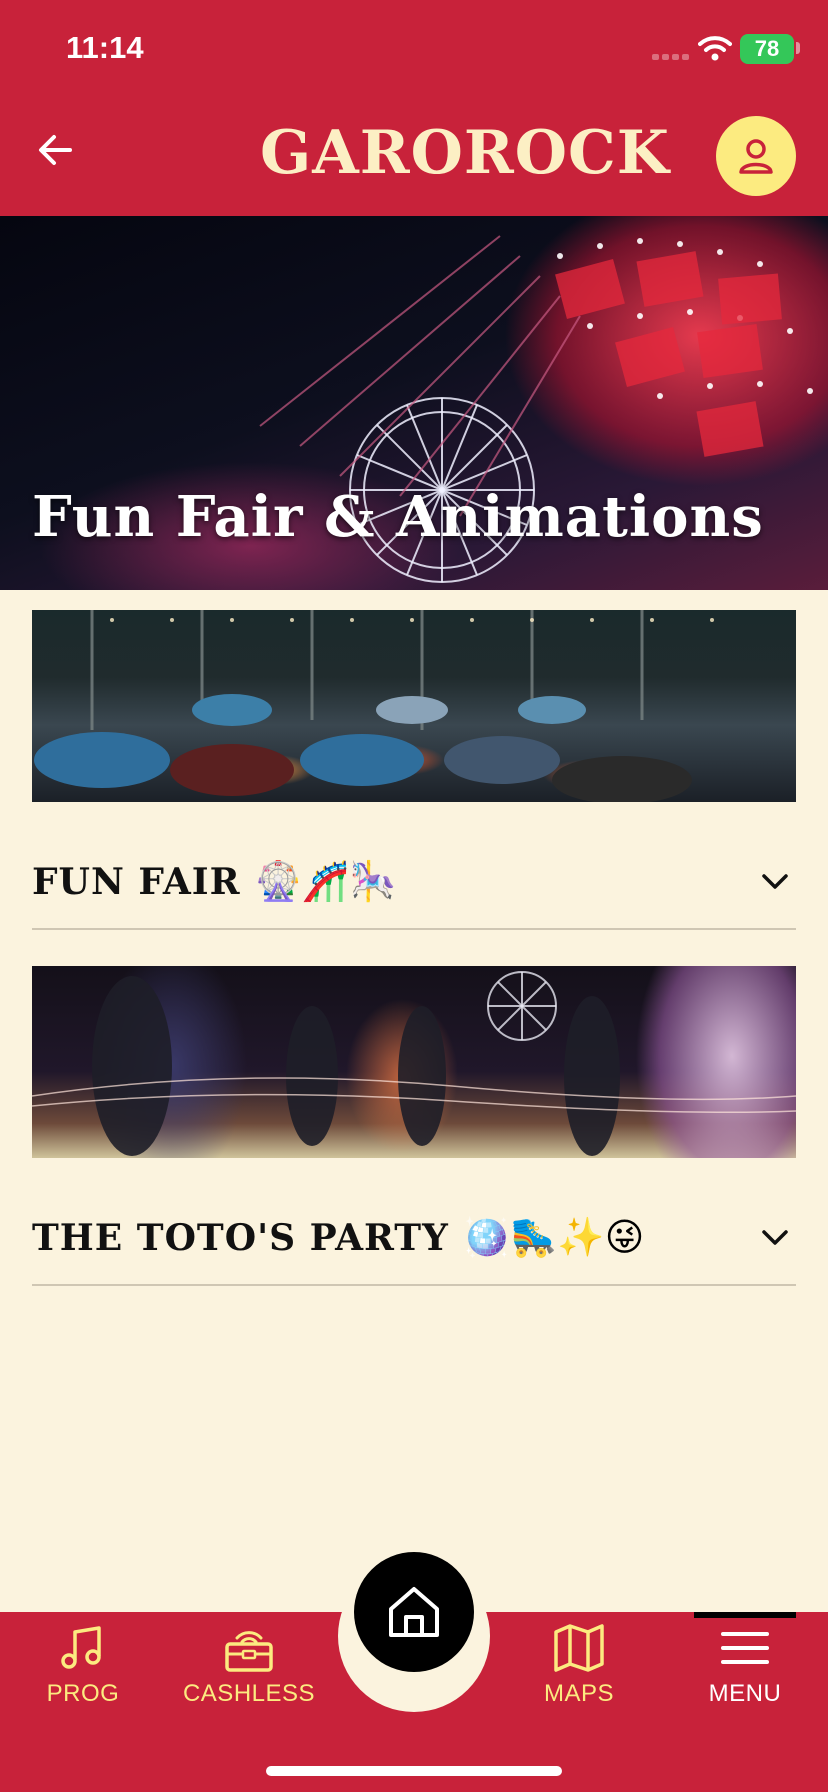 This screenshot has width=828, height=1792. I want to click on home-indicator, so click(414, 1771).